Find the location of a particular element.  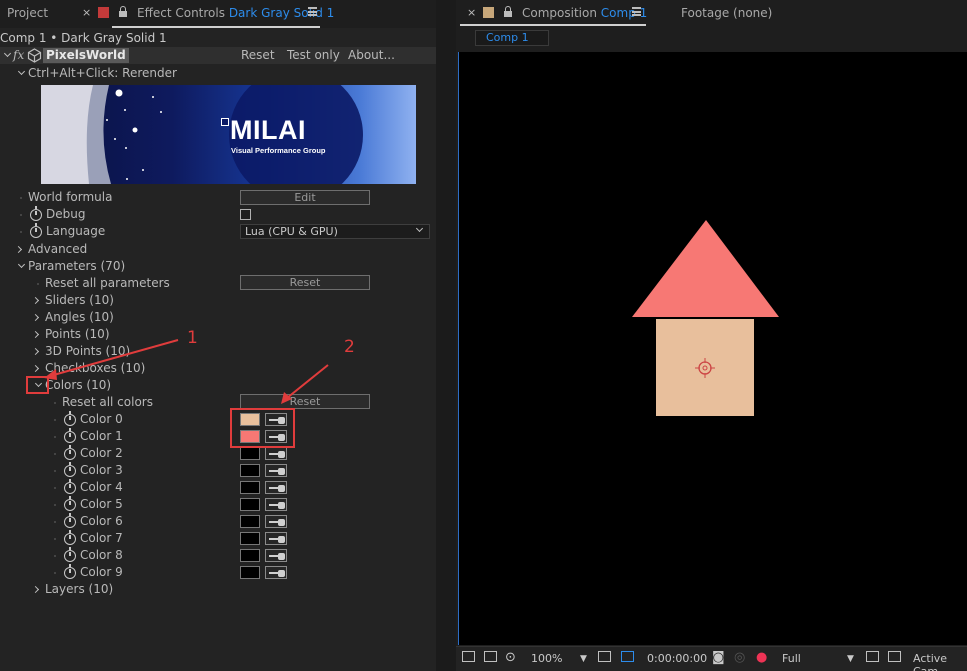

show-snapshot-icon: ◎ is located at coordinates (739, 657).